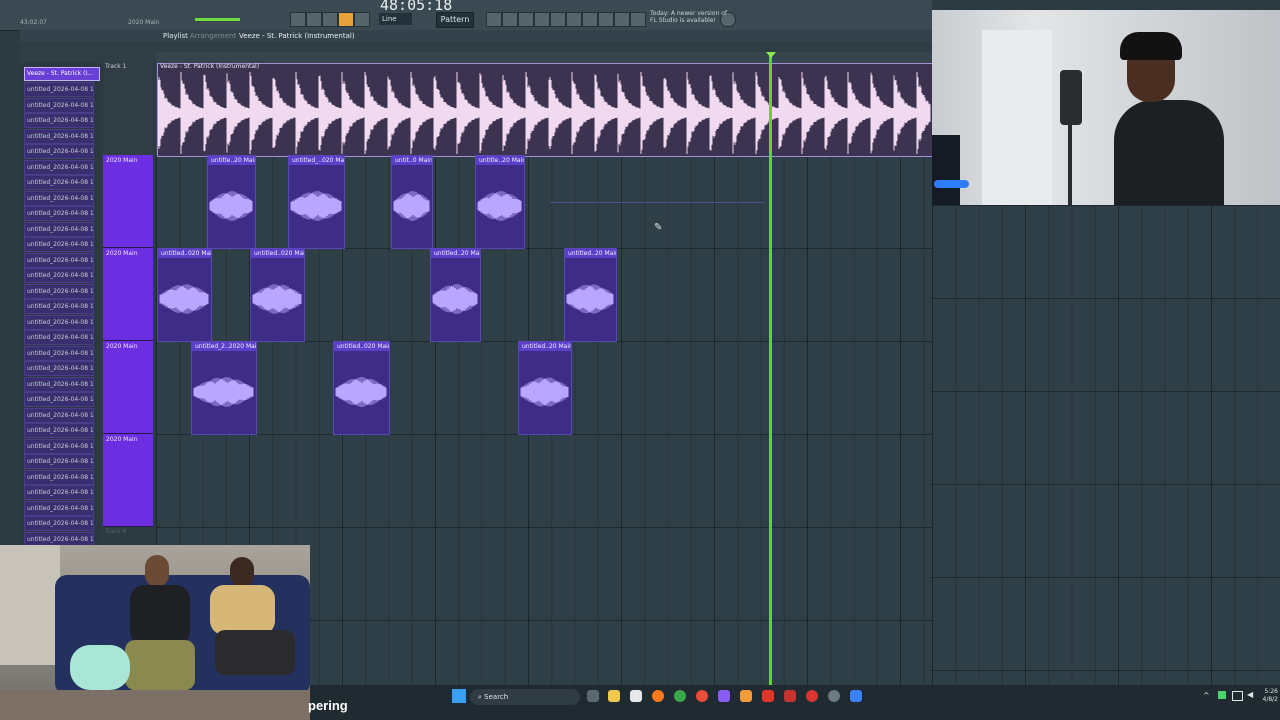  I want to click on taskbar-search: ⌕ Search, so click(525, 697).